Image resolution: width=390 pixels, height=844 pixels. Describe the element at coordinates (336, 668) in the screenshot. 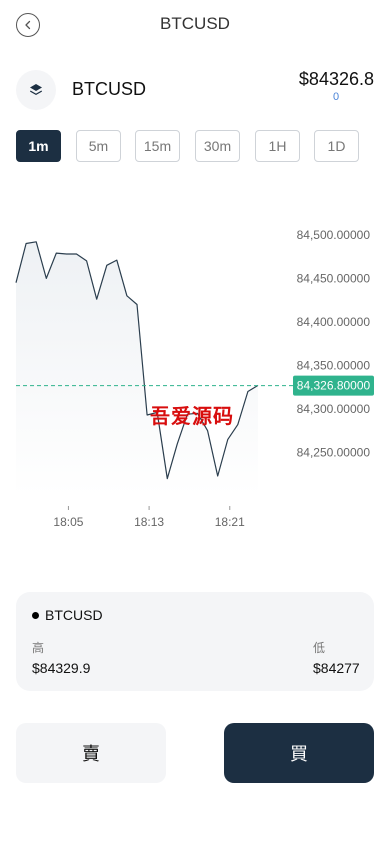

I see `low-value: $84277` at that location.